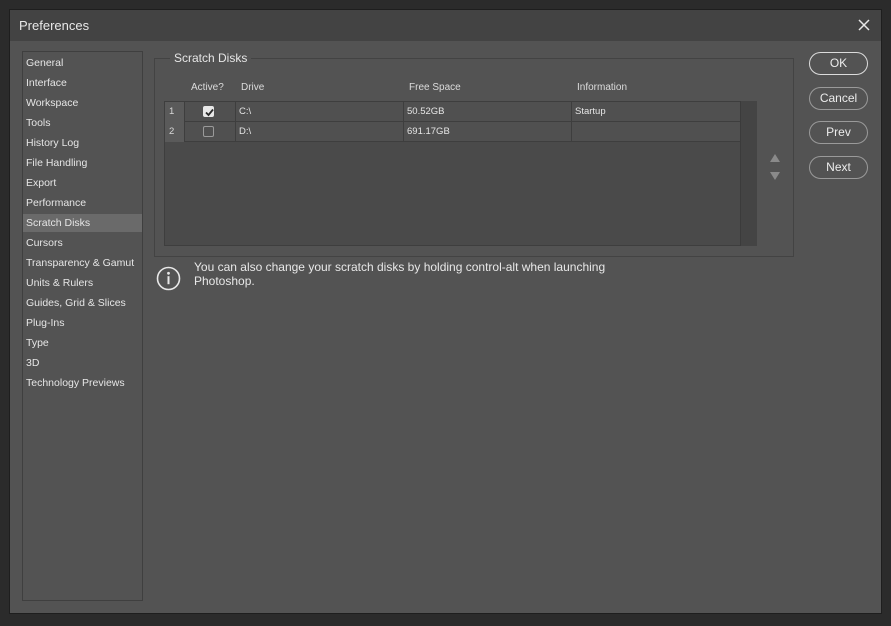 This screenshot has width=891, height=626. What do you see at coordinates (82, 283) in the screenshot?
I see `sidebar-item-units-rulers: Units & Rulers` at bounding box center [82, 283].